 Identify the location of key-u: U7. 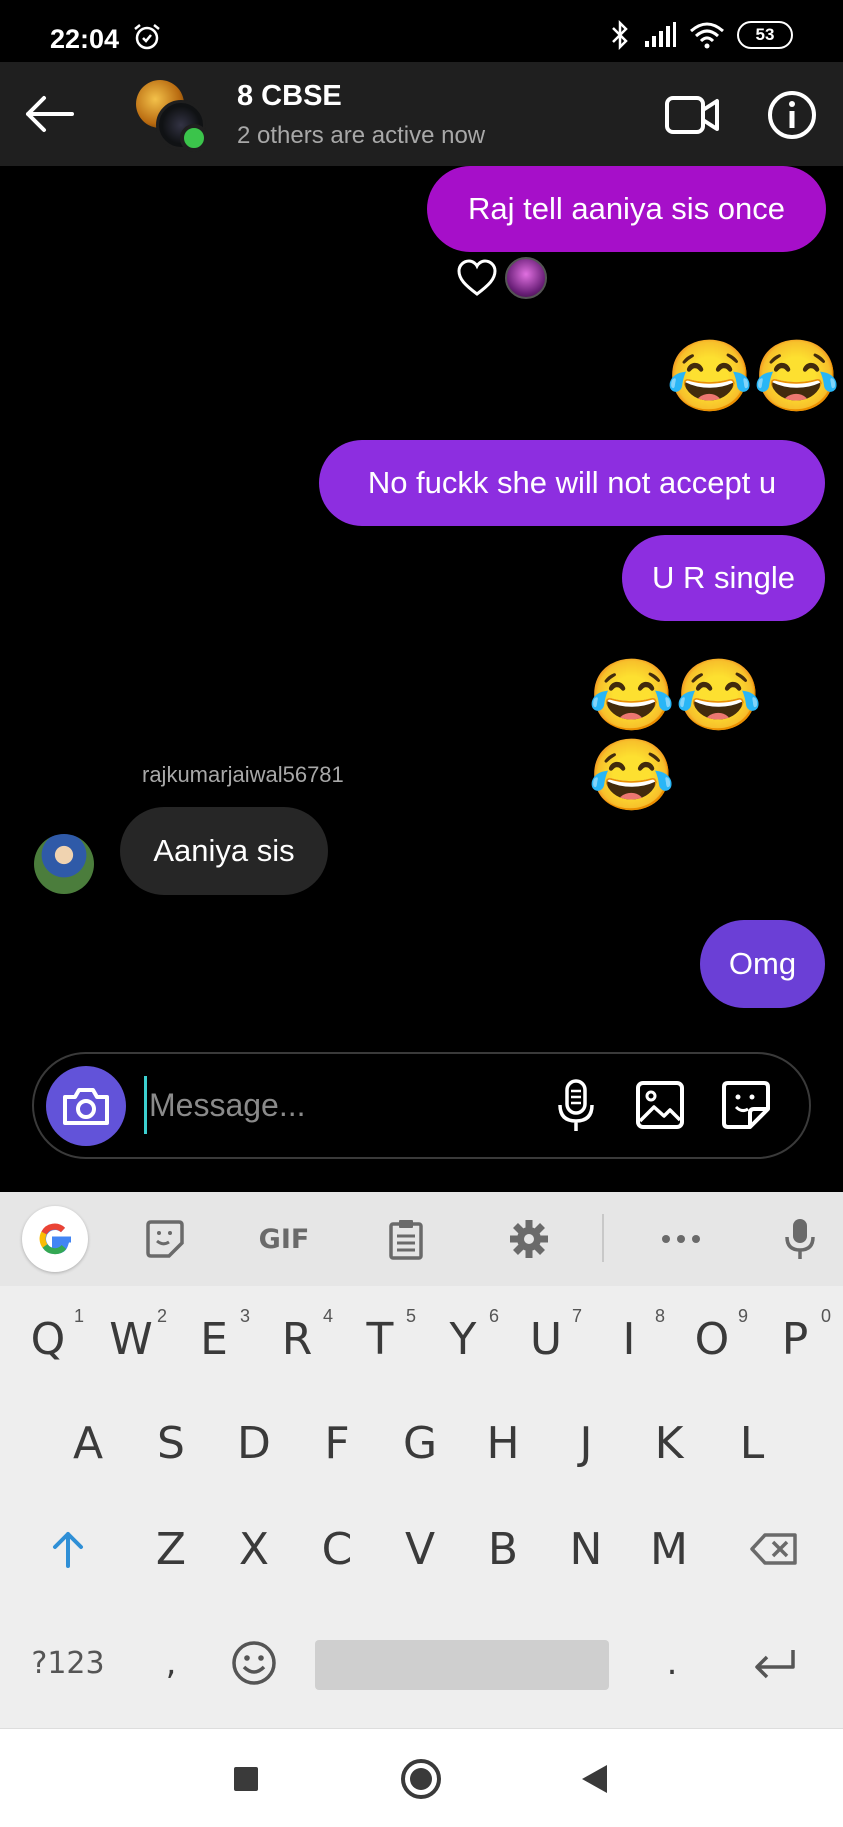
(546, 1339).